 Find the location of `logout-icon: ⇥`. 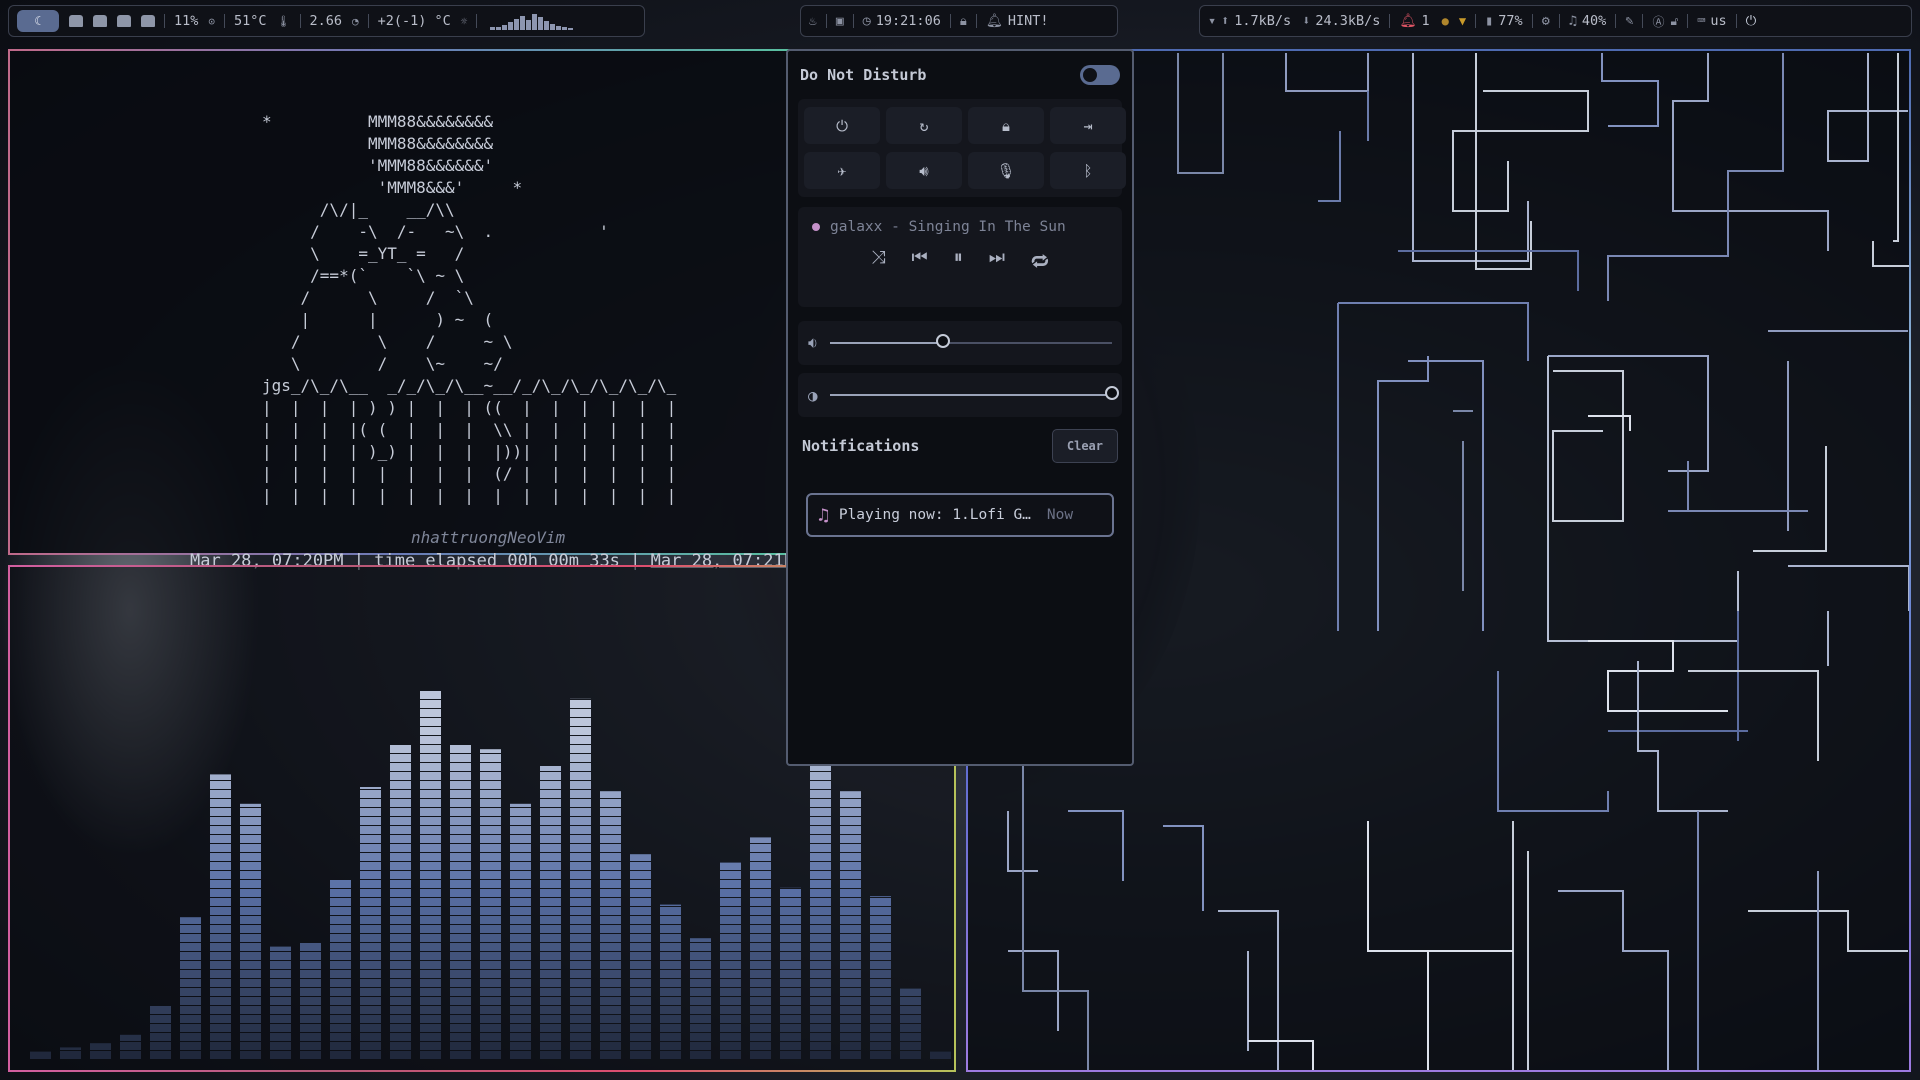

logout-icon: ⇥ is located at coordinates (1088, 125).